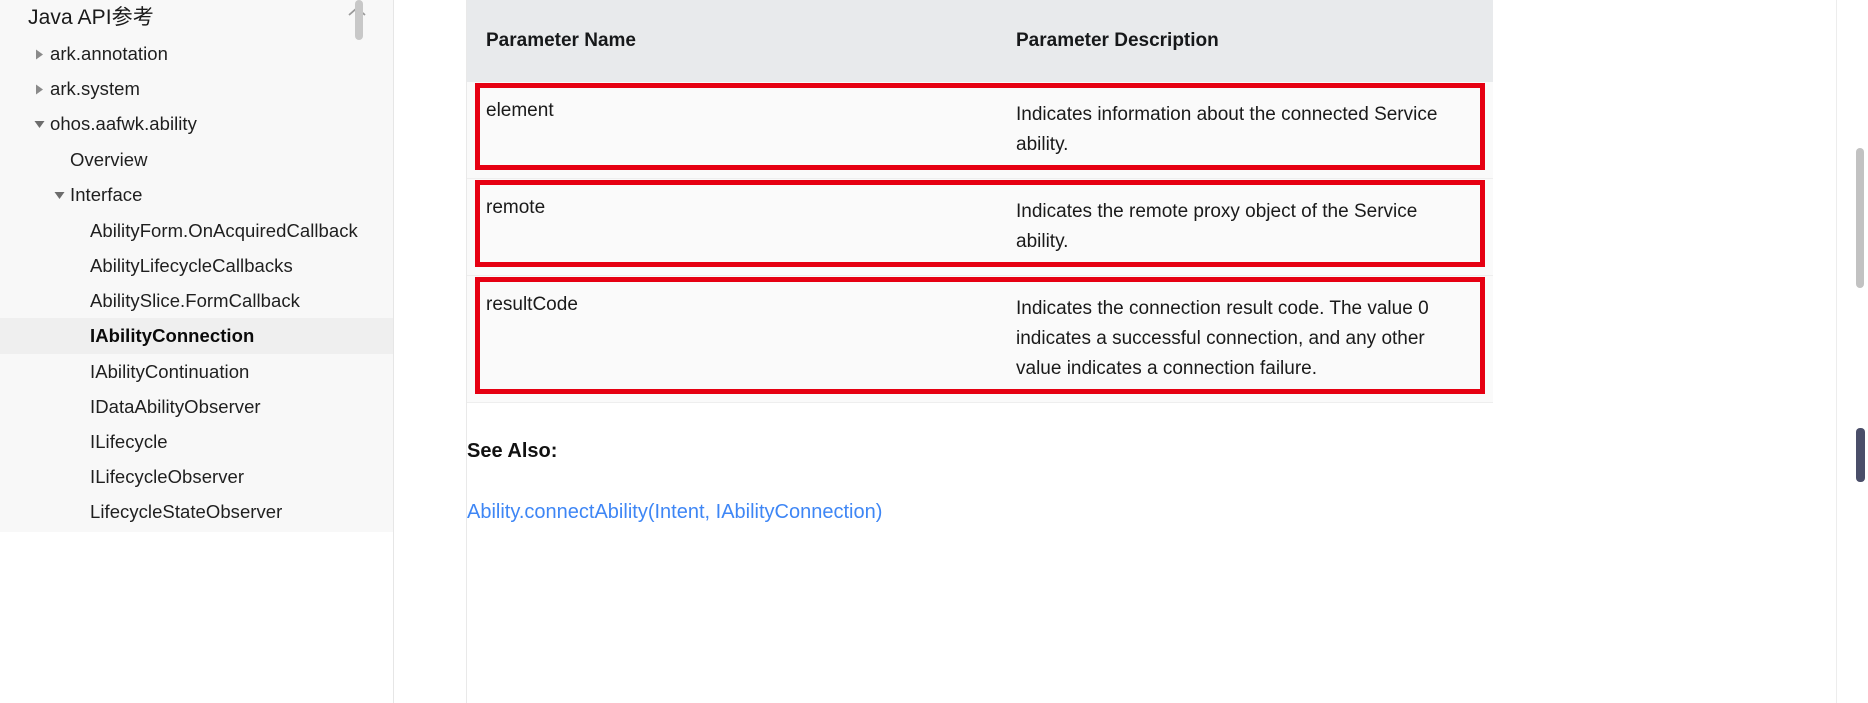 The height and width of the screenshot is (703, 1868). What do you see at coordinates (170, 371) in the screenshot?
I see `sidebar-item-label: IAbilityContinuation` at bounding box center [170, 371].